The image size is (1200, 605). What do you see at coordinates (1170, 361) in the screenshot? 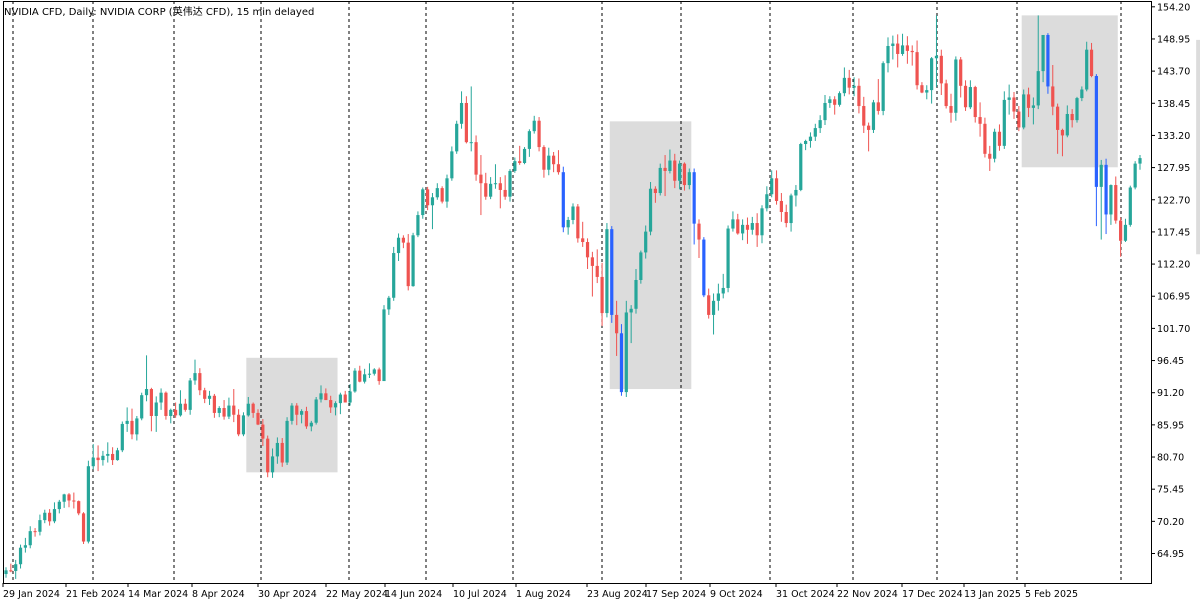
I see `y-tick-label: 96.45` at bounding box center [1170, 361].